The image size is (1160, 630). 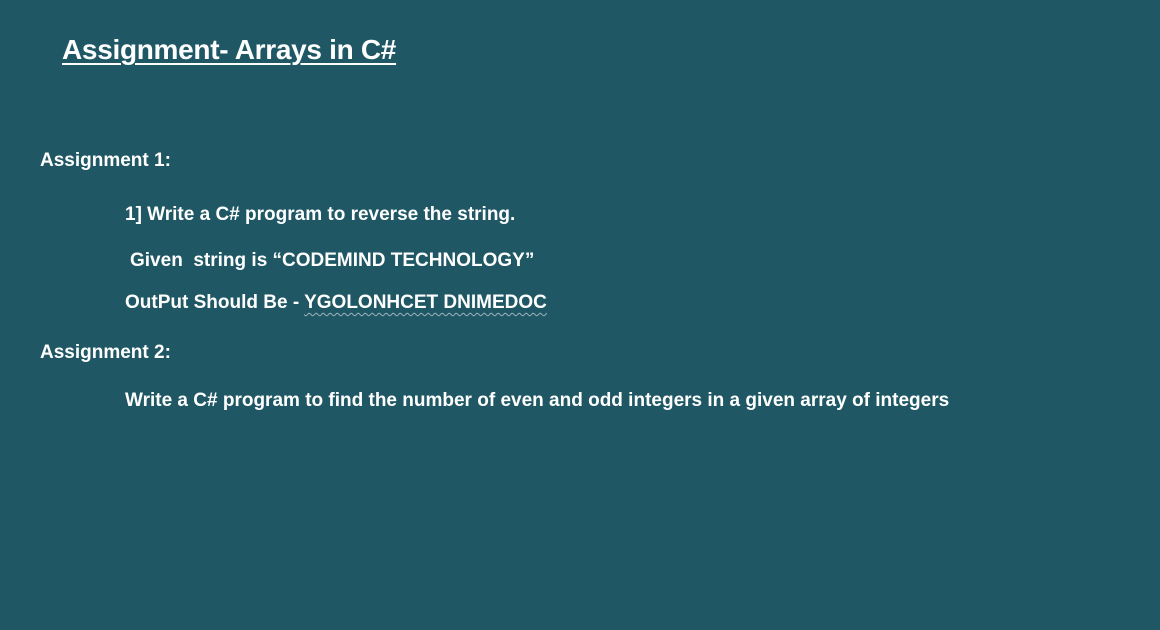 I want to click on assignment-1-output: OutPut Should Be - YGOLONHCET DNIMEDOC, so click(x=336, y=303).